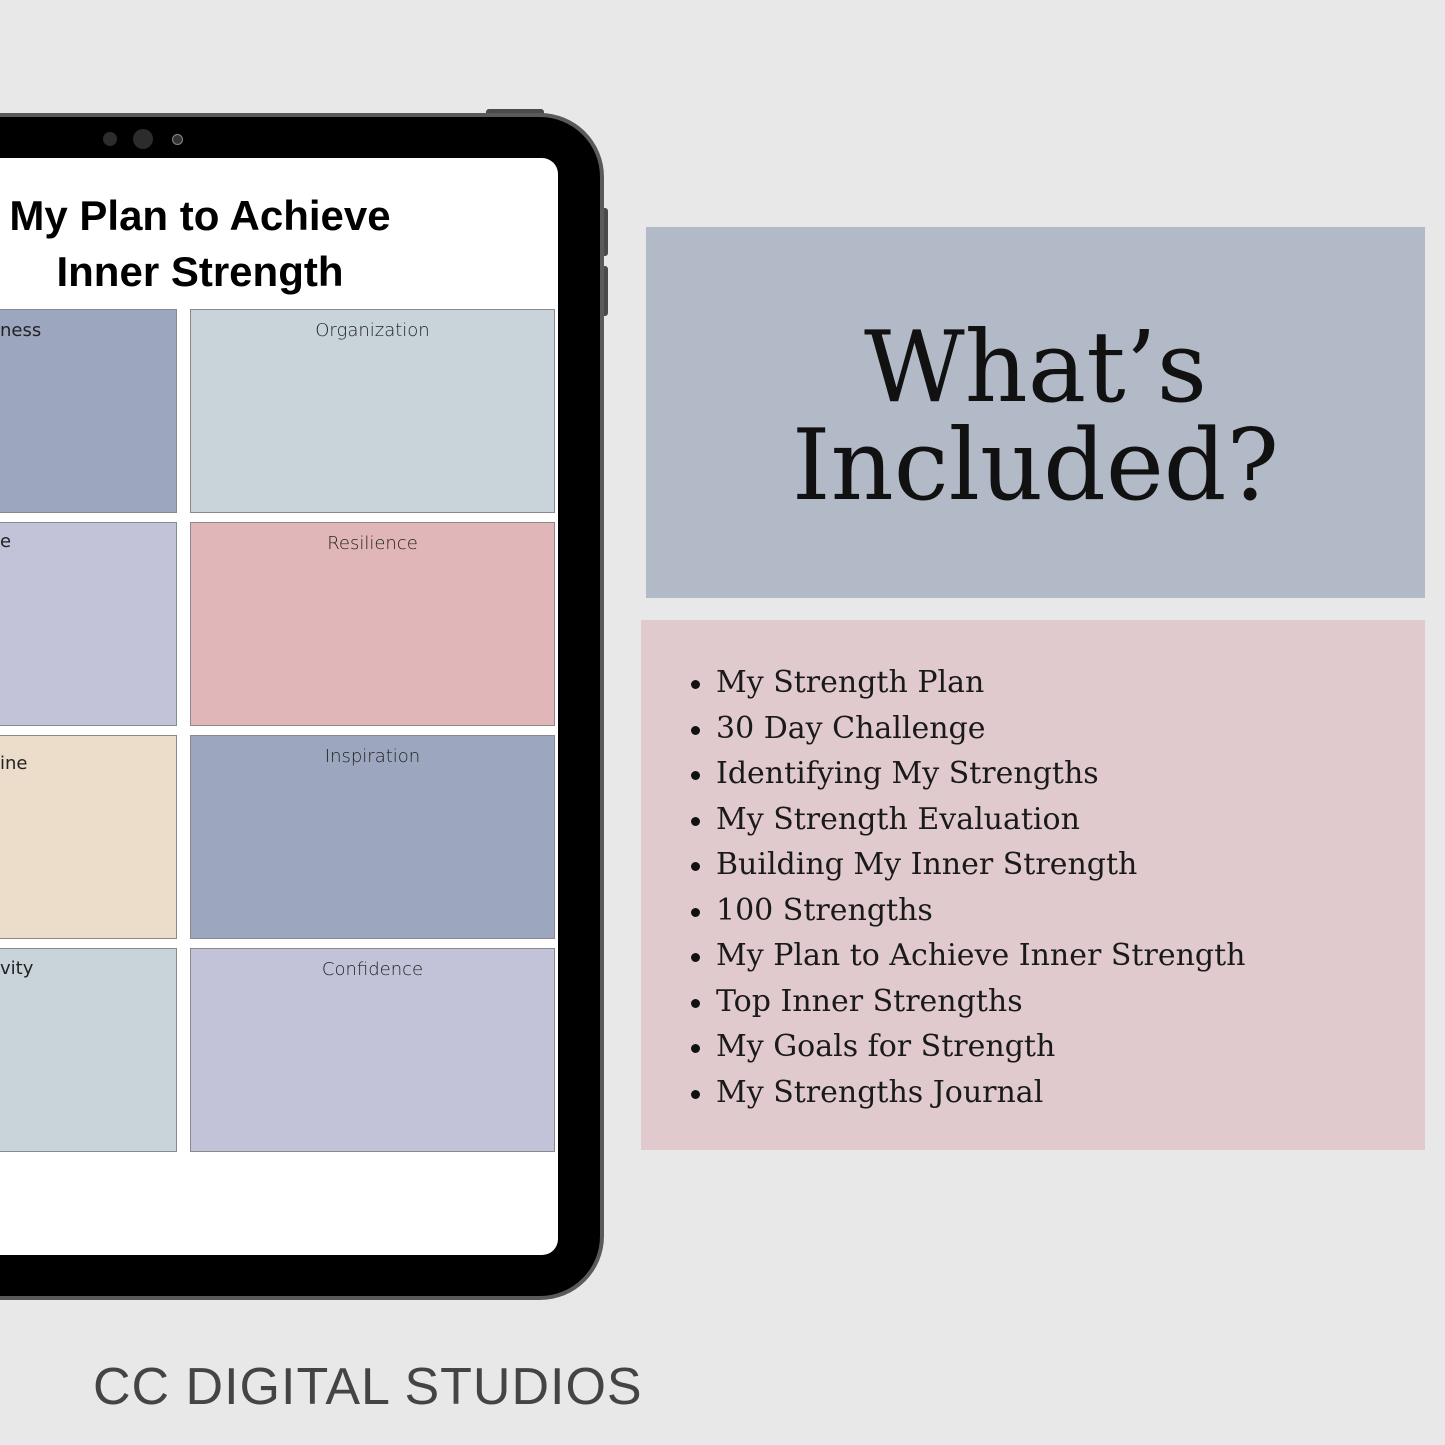 The height and width of the screenshot is (1445, 1445). Describe the element at coordinates (200, 244) in the screenshot. I see `page-title: My Plan to Achieve Inner Strength` at that location.